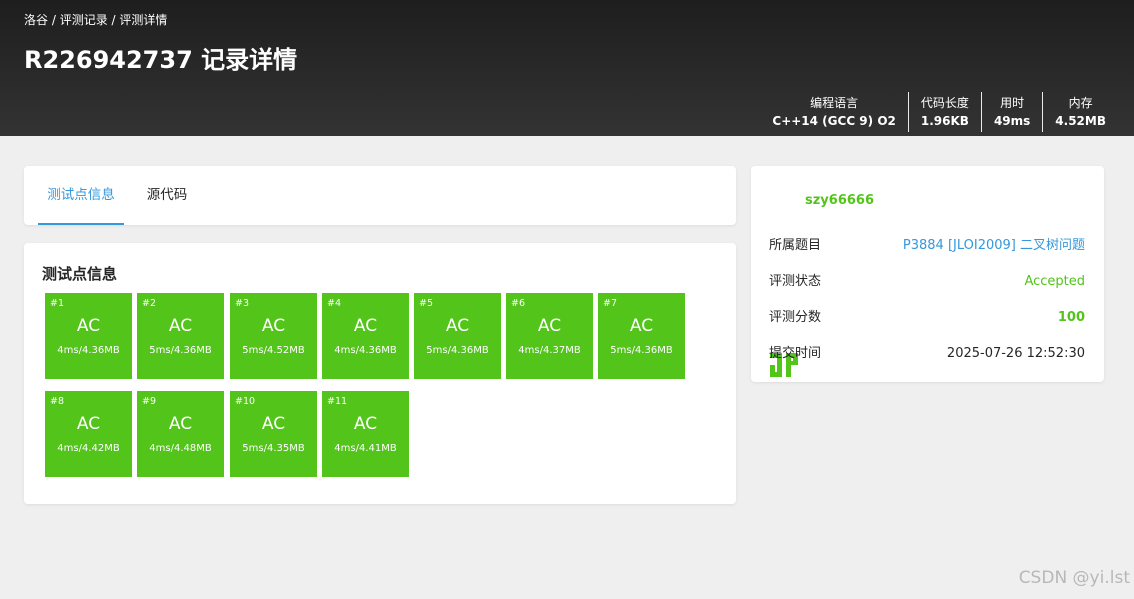  What do you see at coordinates (149, 401) in the screenshot?
I see `test-case-id: #9` at bounding box center [149, 401].